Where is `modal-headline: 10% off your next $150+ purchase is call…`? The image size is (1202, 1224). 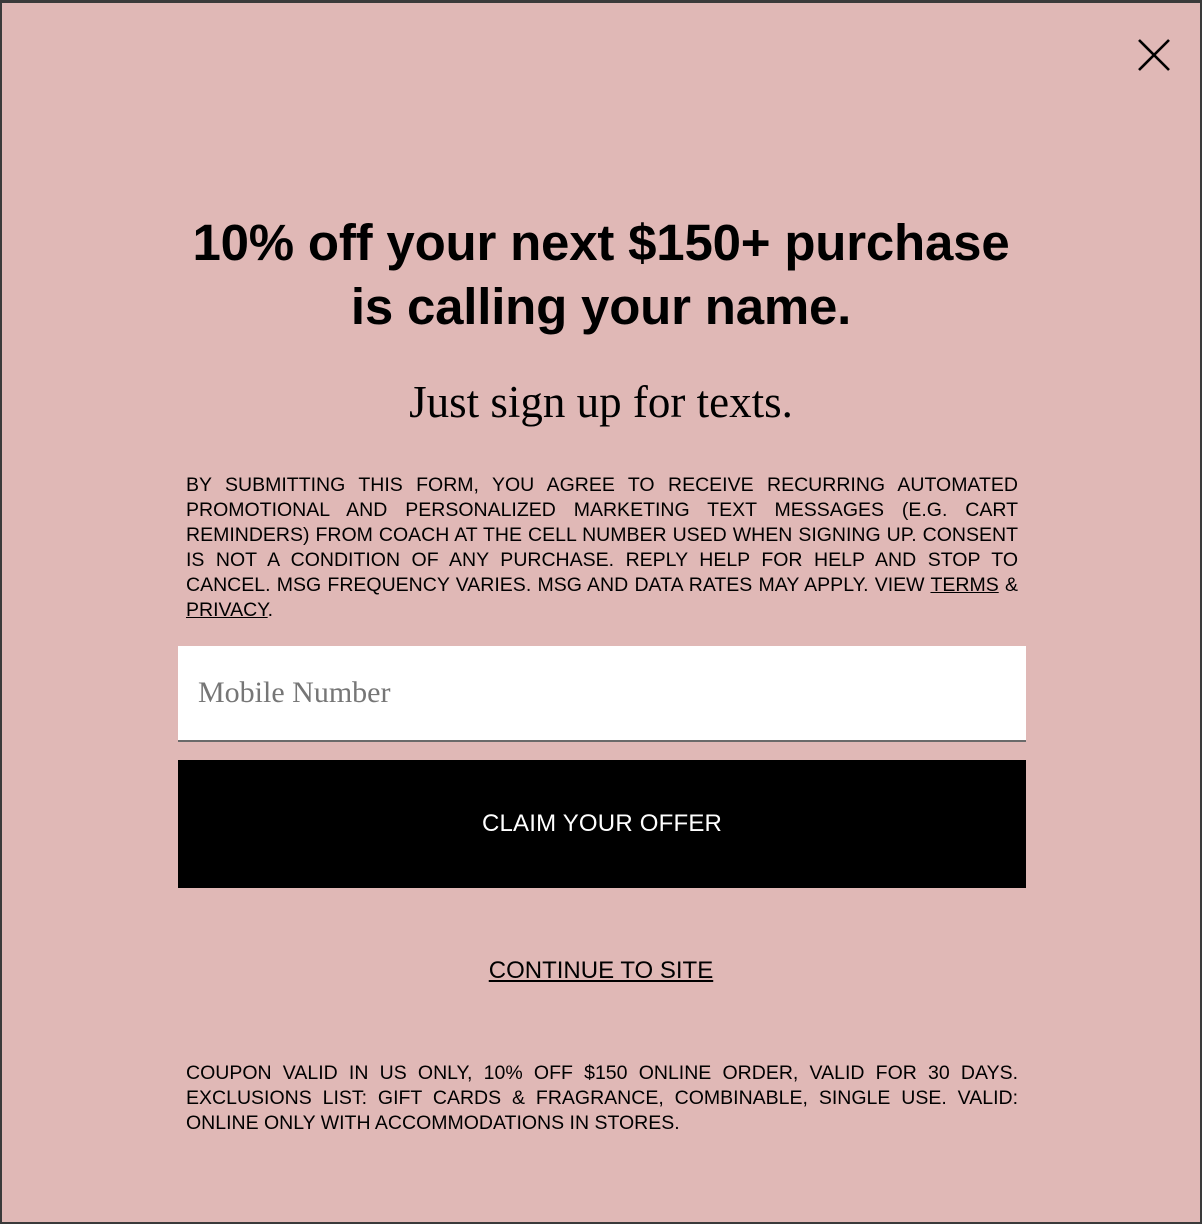
modal-headline: 10% off your next $150+ purchase is call… is located at coordinates (601, 275).